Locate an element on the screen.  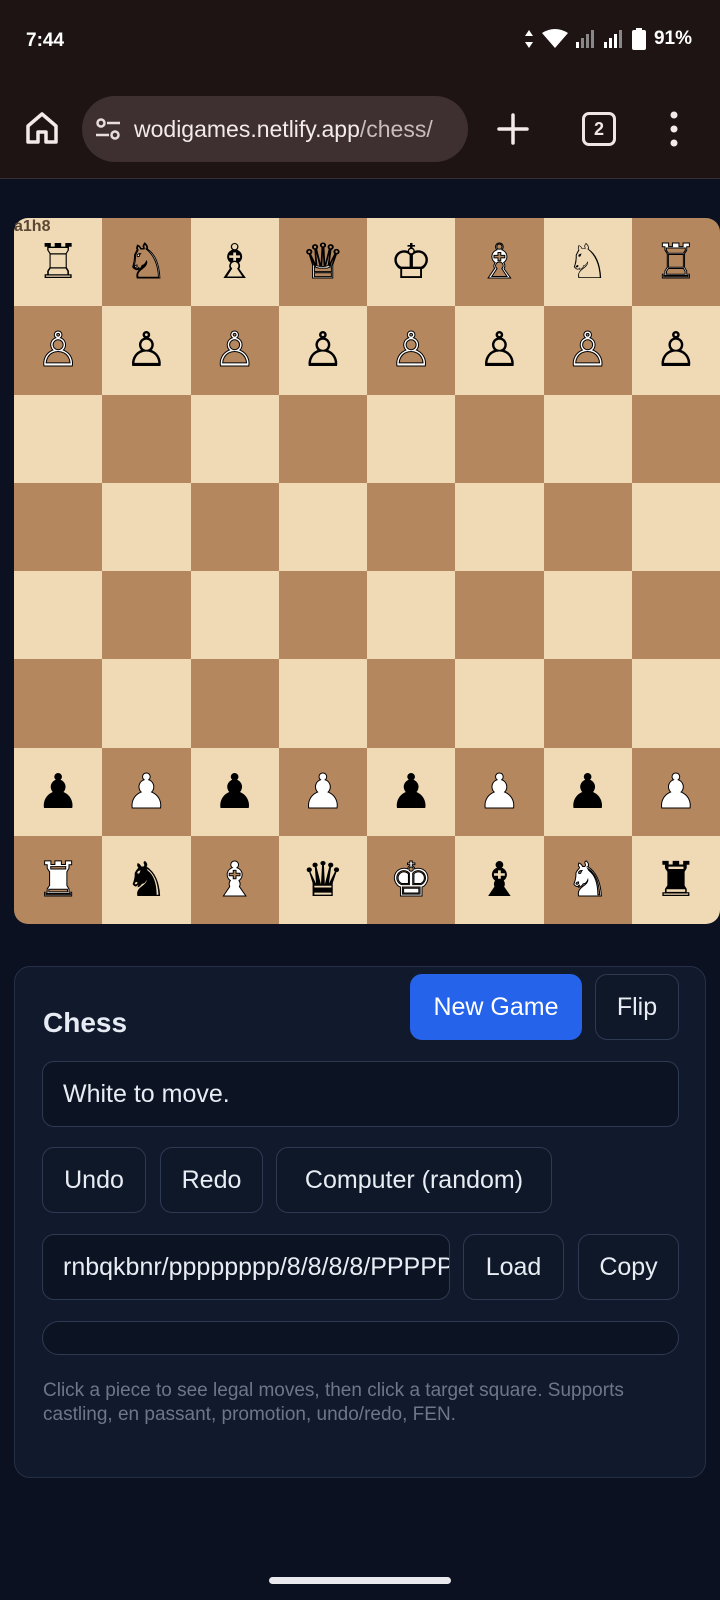
chess-piece: ♛ is located at coordinates (322, 880).